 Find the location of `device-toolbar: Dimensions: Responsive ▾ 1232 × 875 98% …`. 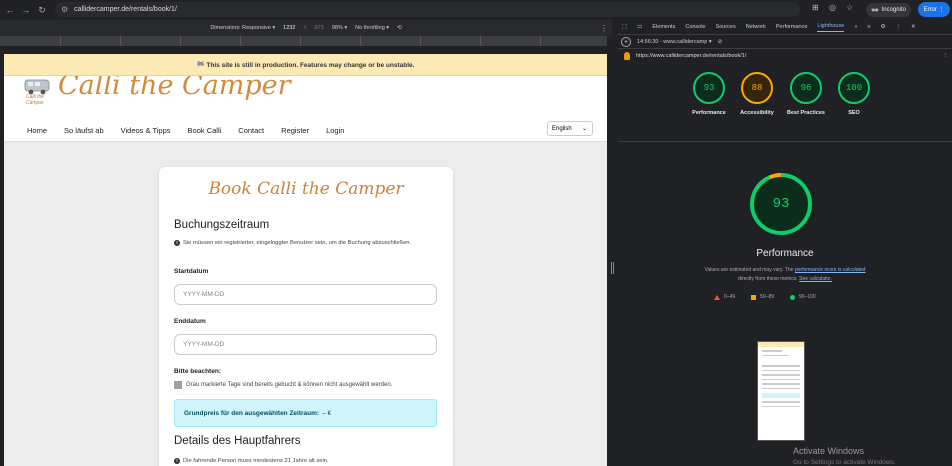

device-toolbar: Dimensions: Responsive ▾ 1232 × 875 98% … is located at coordinates (306, 28).